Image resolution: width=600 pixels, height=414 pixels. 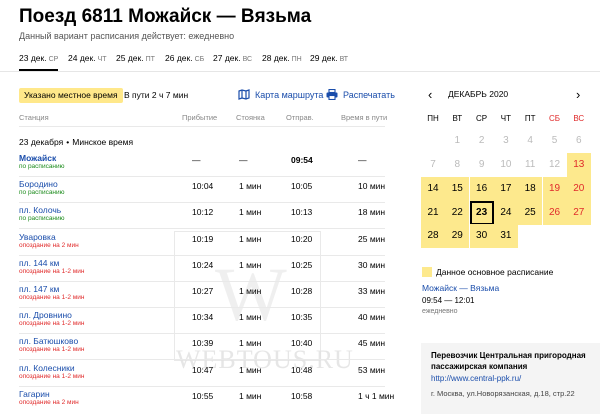 What do you see at coordinates (457, 236) in the screenshot?
I see `calendar-day: 29` at bounding box center [457, 236].